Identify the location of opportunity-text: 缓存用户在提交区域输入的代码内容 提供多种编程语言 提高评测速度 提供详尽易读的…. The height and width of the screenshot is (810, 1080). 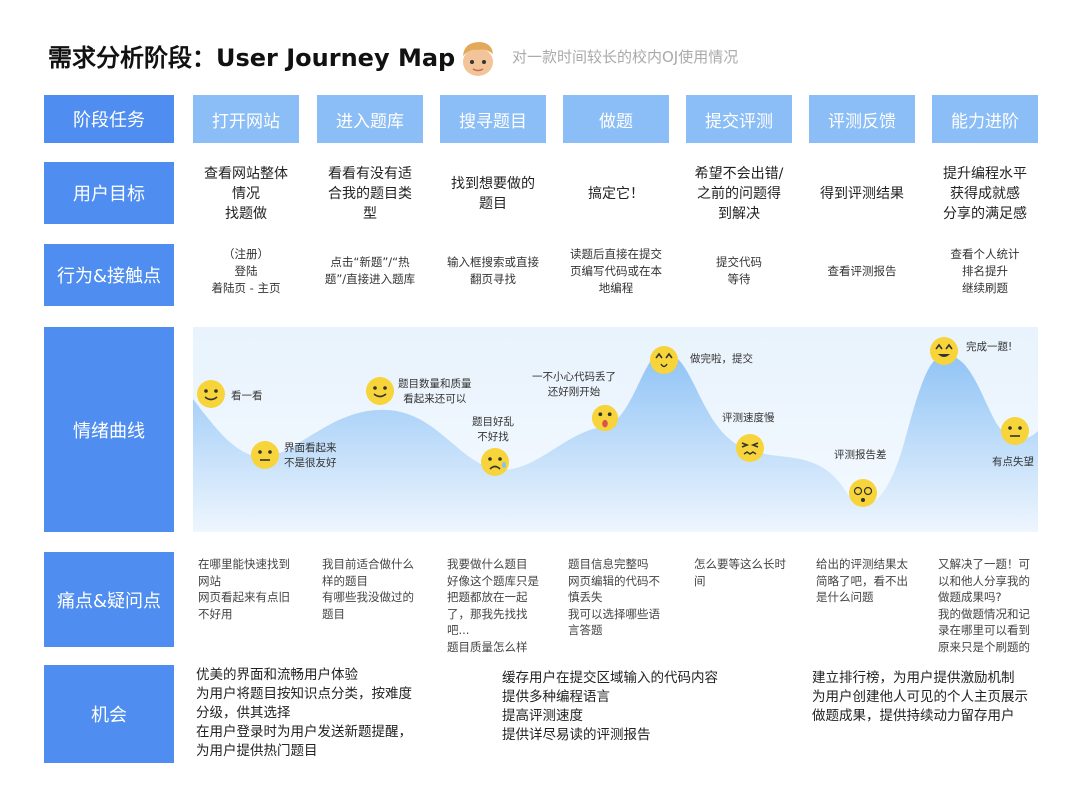
(610, 706).